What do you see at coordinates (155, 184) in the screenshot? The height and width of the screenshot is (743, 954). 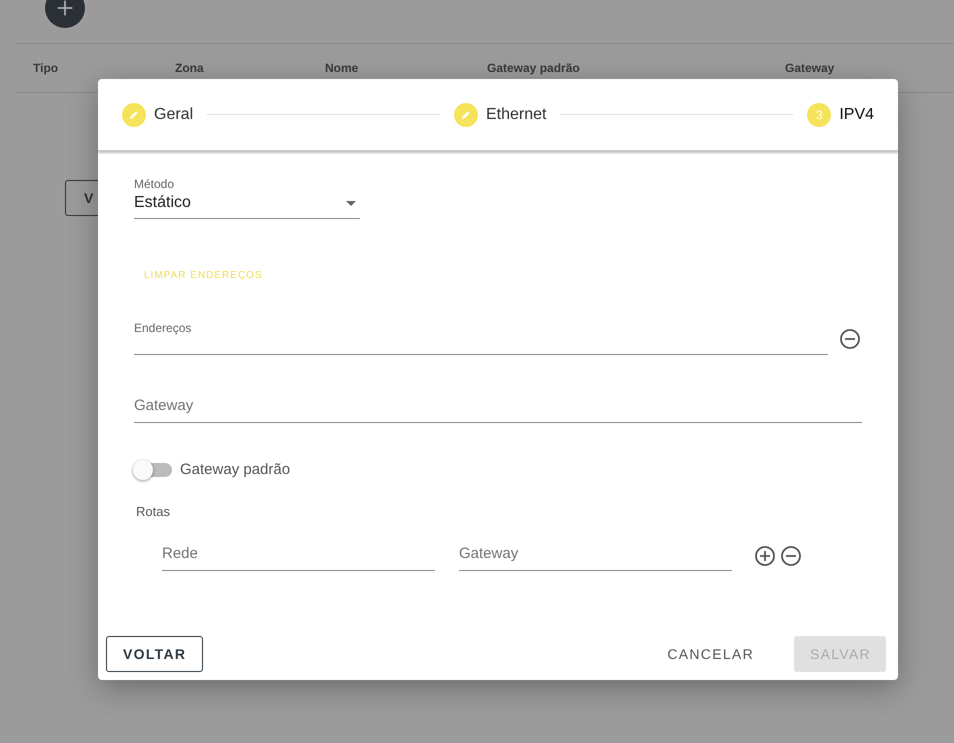 I see `field-label: Método` at bounding box center [155, 184].